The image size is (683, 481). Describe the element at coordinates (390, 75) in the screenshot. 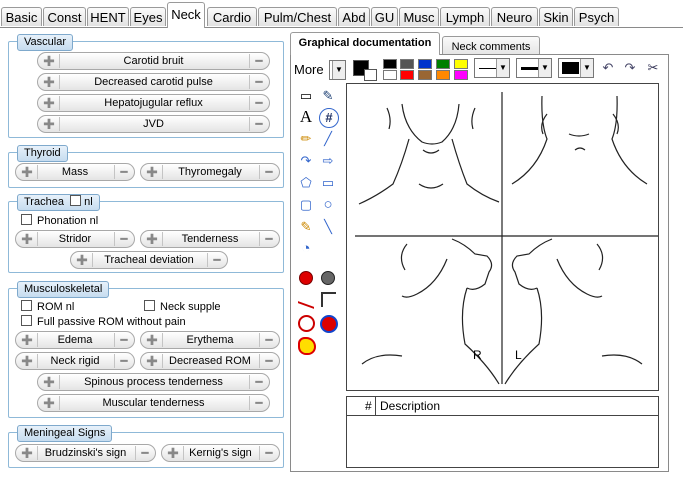

I see `palette-white` at that location.